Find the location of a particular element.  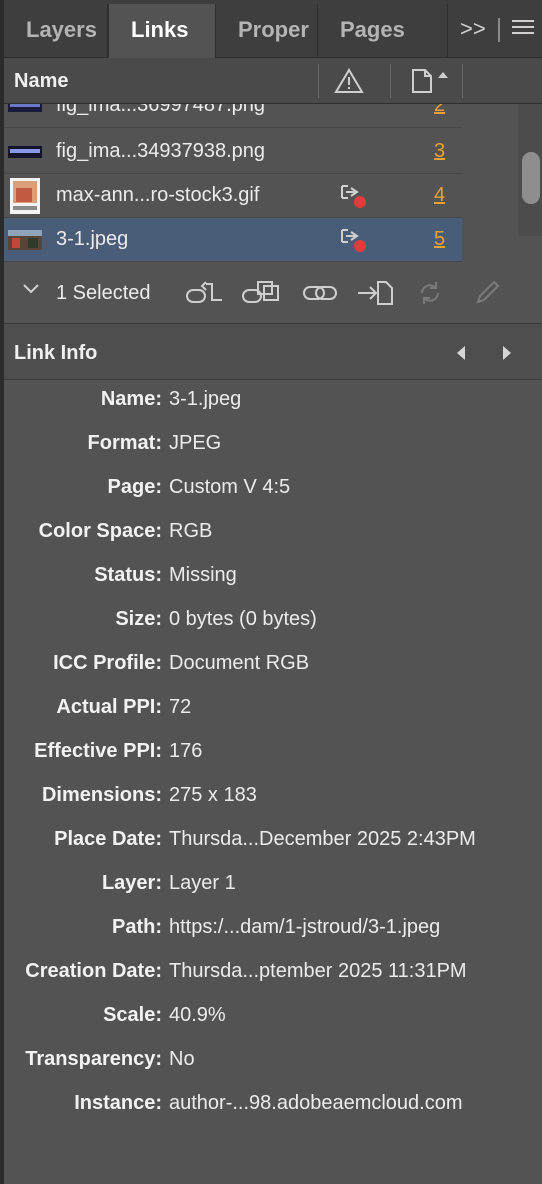

field-value: Layer 1 is located at coordinates (202, 883).